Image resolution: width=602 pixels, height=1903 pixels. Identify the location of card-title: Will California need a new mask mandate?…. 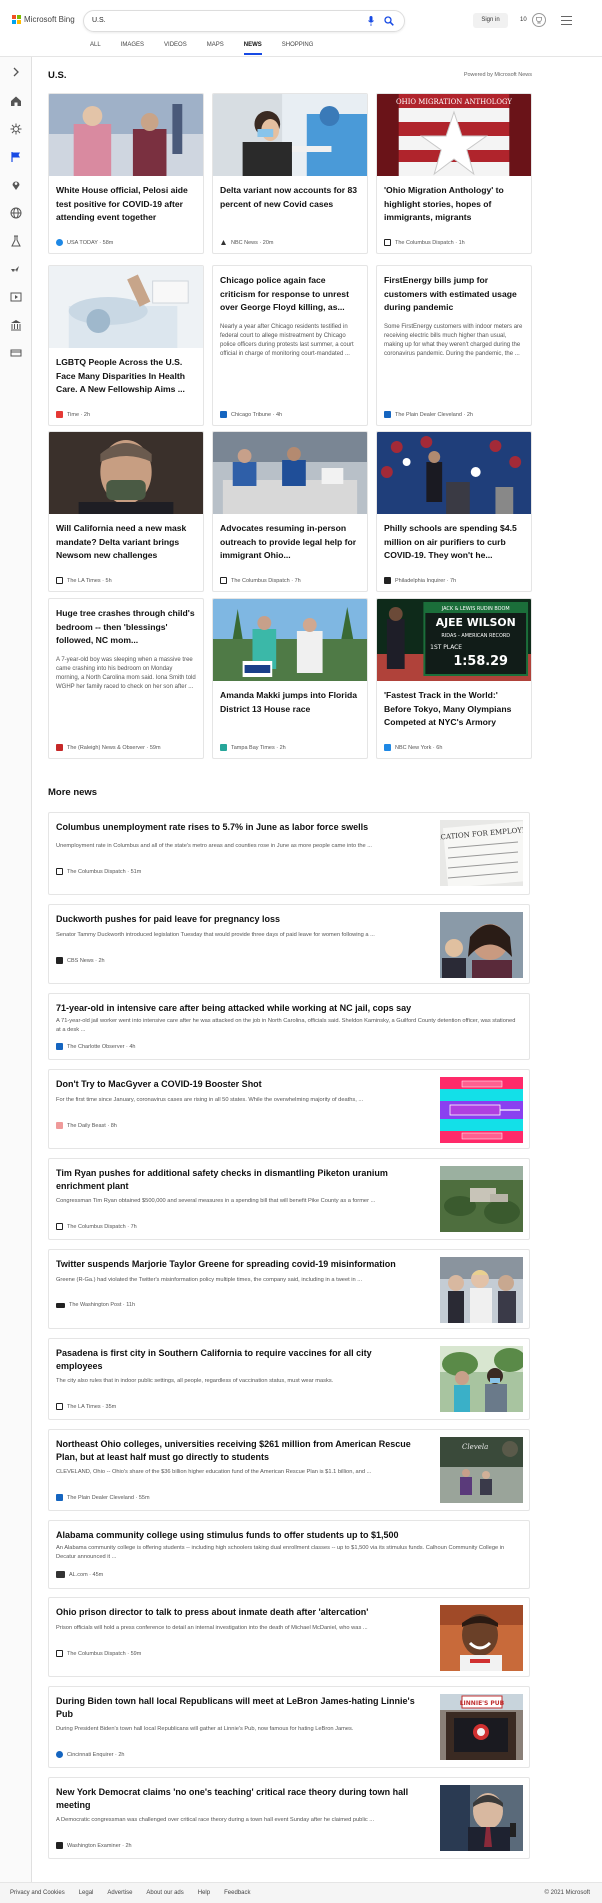
(126, 542).